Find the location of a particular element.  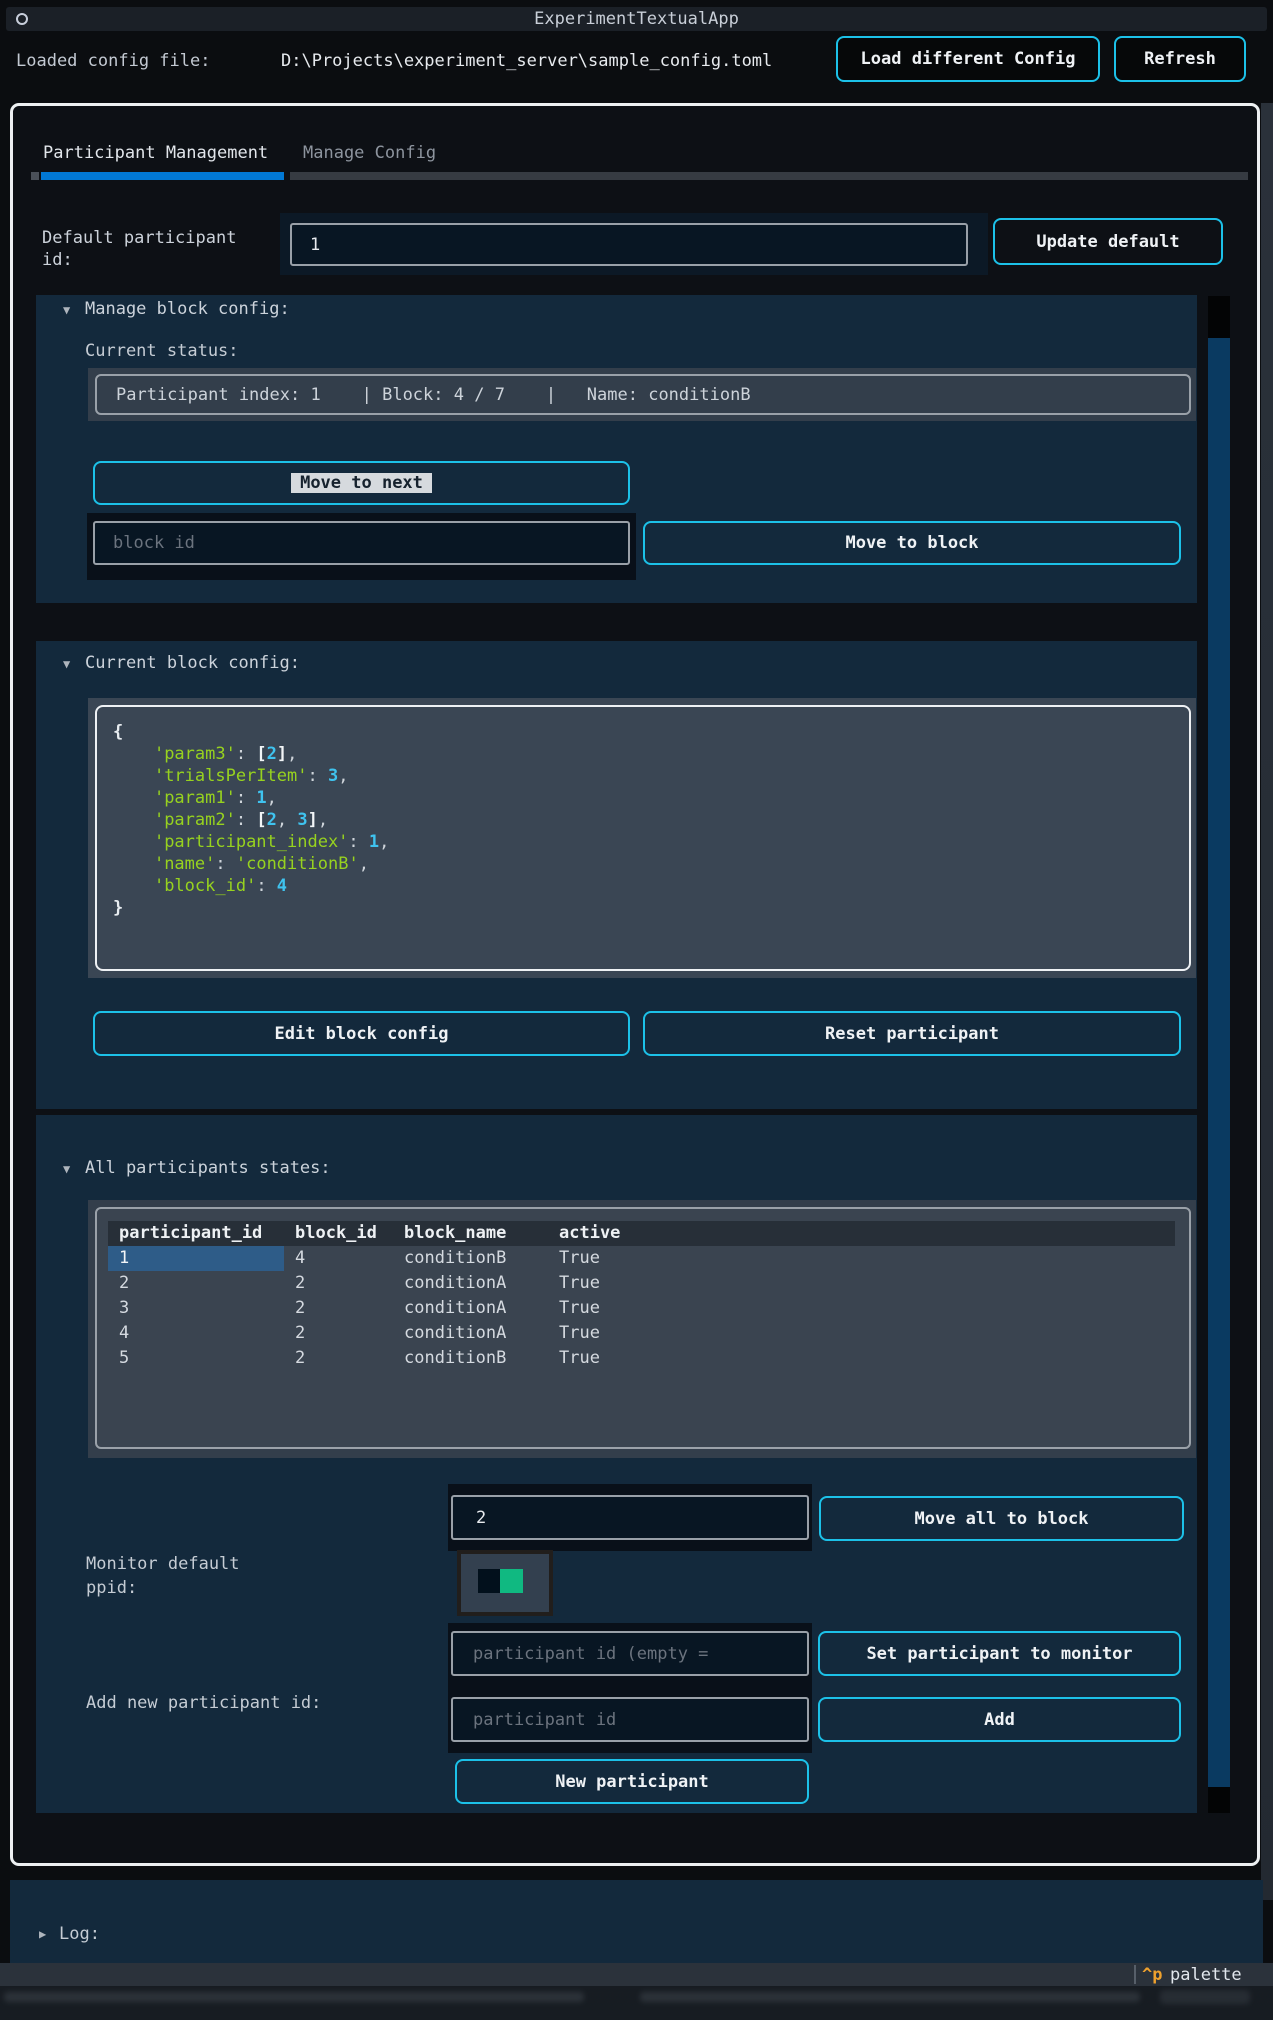

config-line: 'name': 'conditionB', is located at coordinates (261, 864).